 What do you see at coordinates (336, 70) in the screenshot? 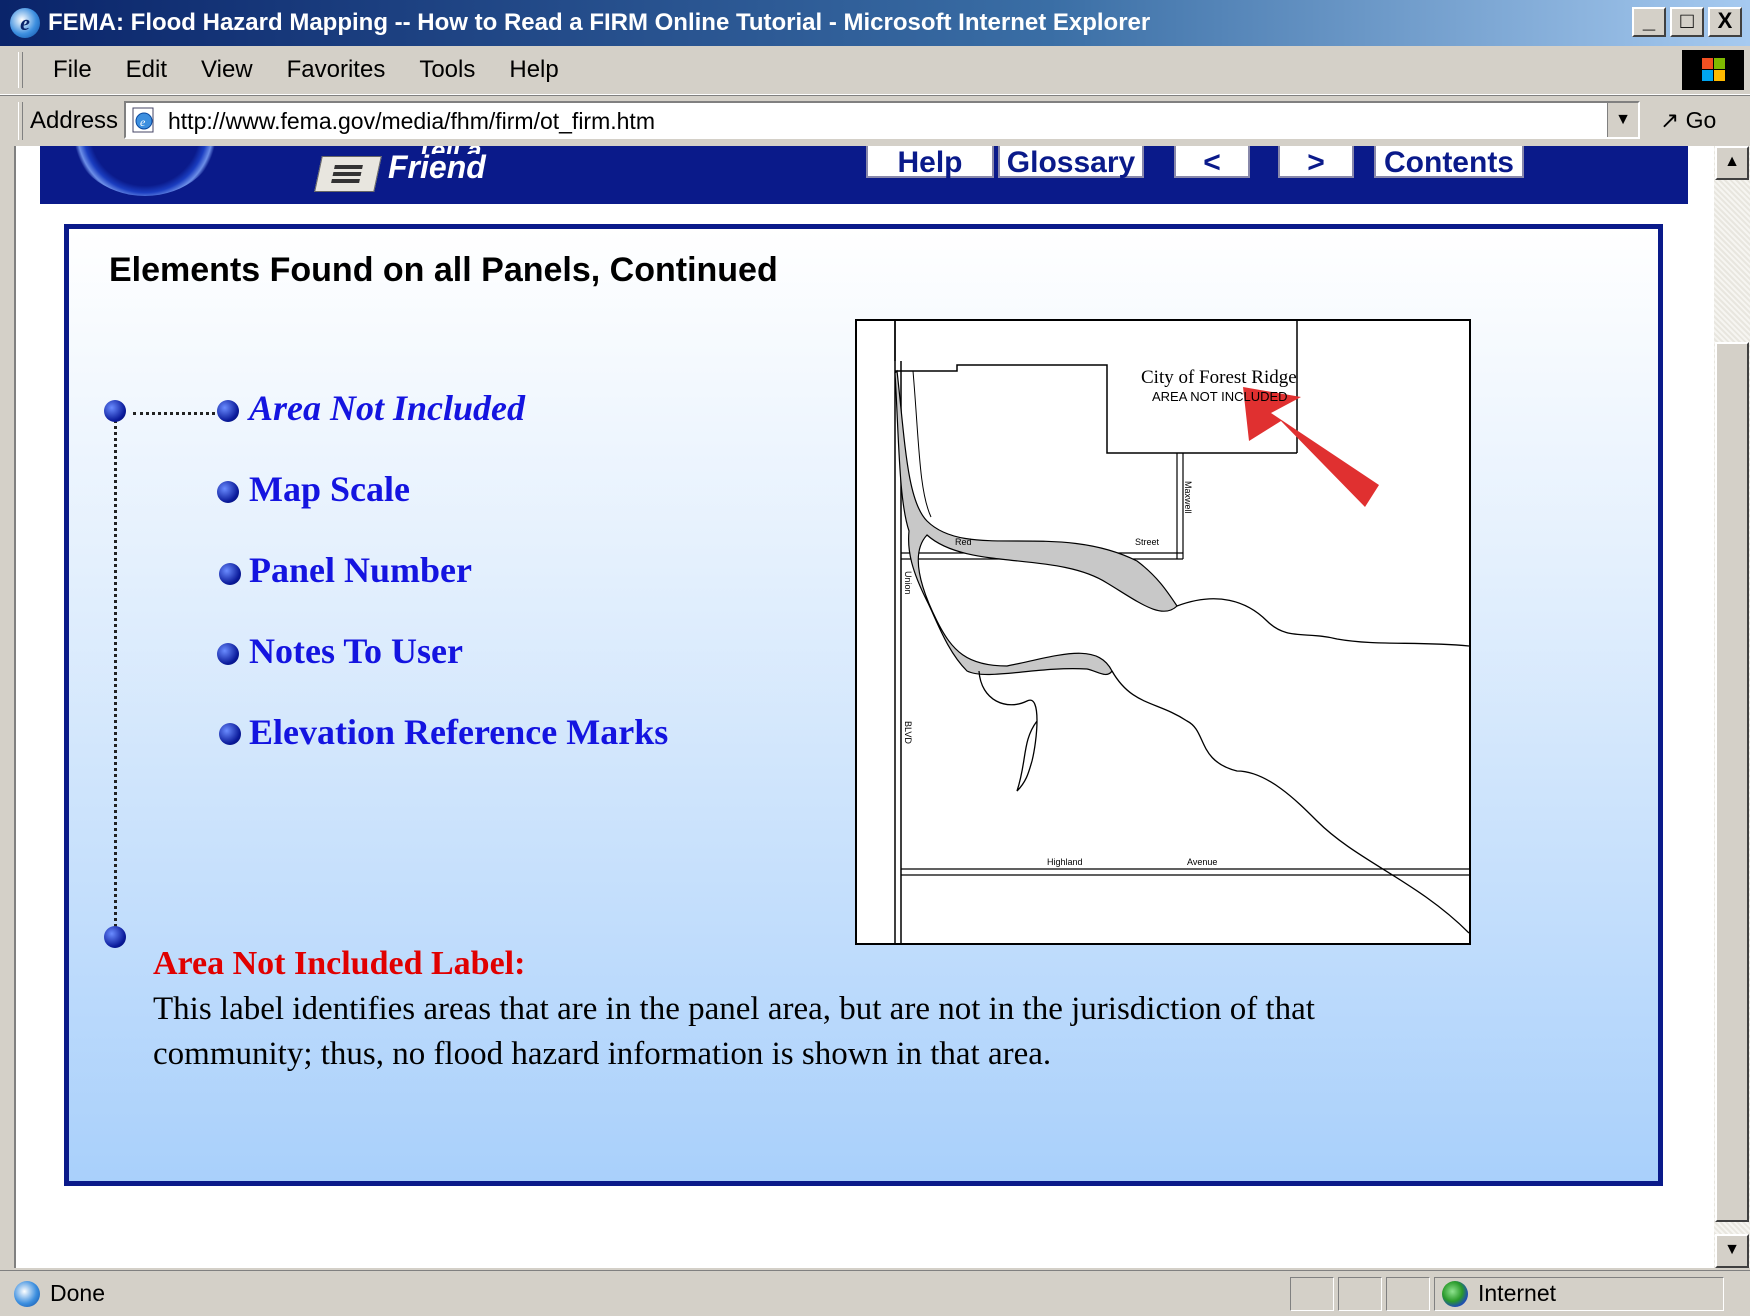
I see `menu-favorites: Favorites` at bounding box center [336, 70].